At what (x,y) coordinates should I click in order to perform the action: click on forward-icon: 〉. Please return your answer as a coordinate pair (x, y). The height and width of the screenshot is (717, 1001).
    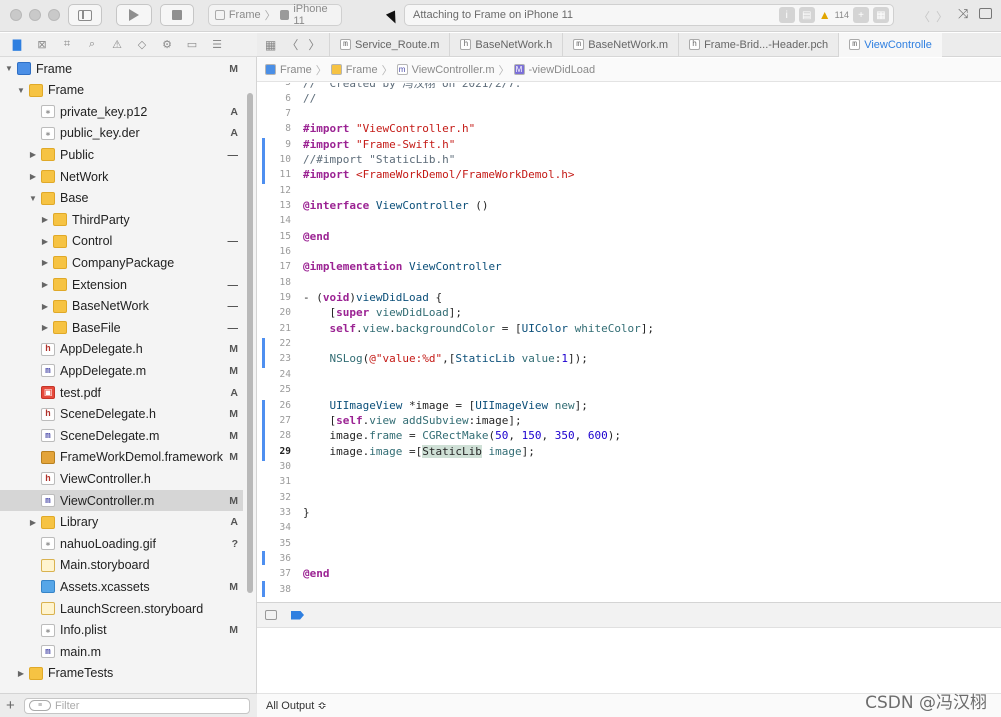
    Looking at the image, I should click on (314, 44).